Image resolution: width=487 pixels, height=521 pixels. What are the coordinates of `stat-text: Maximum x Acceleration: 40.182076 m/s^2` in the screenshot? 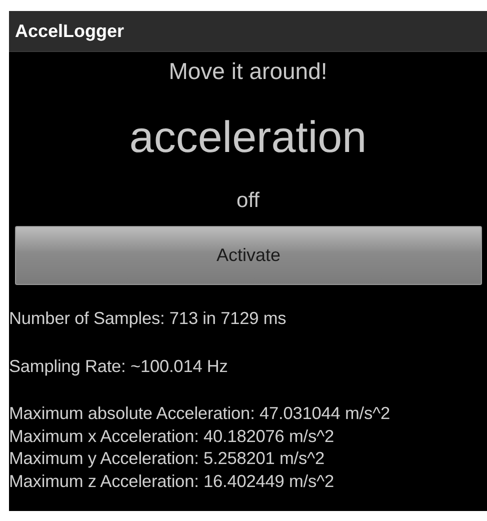 It's located at (172, 435).